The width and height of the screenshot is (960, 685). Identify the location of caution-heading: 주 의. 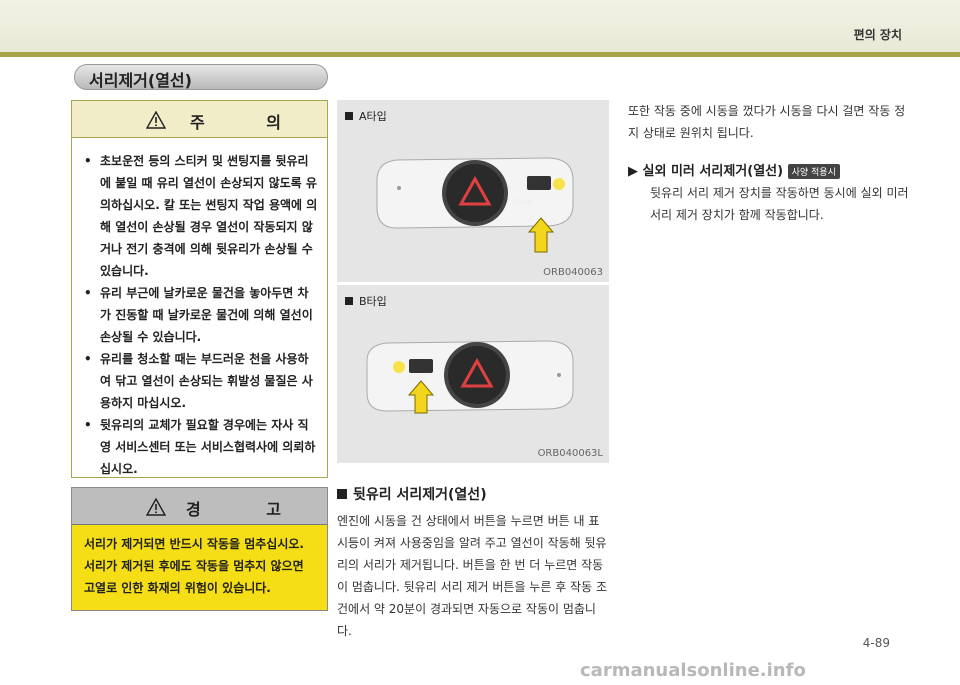
(250, 122).